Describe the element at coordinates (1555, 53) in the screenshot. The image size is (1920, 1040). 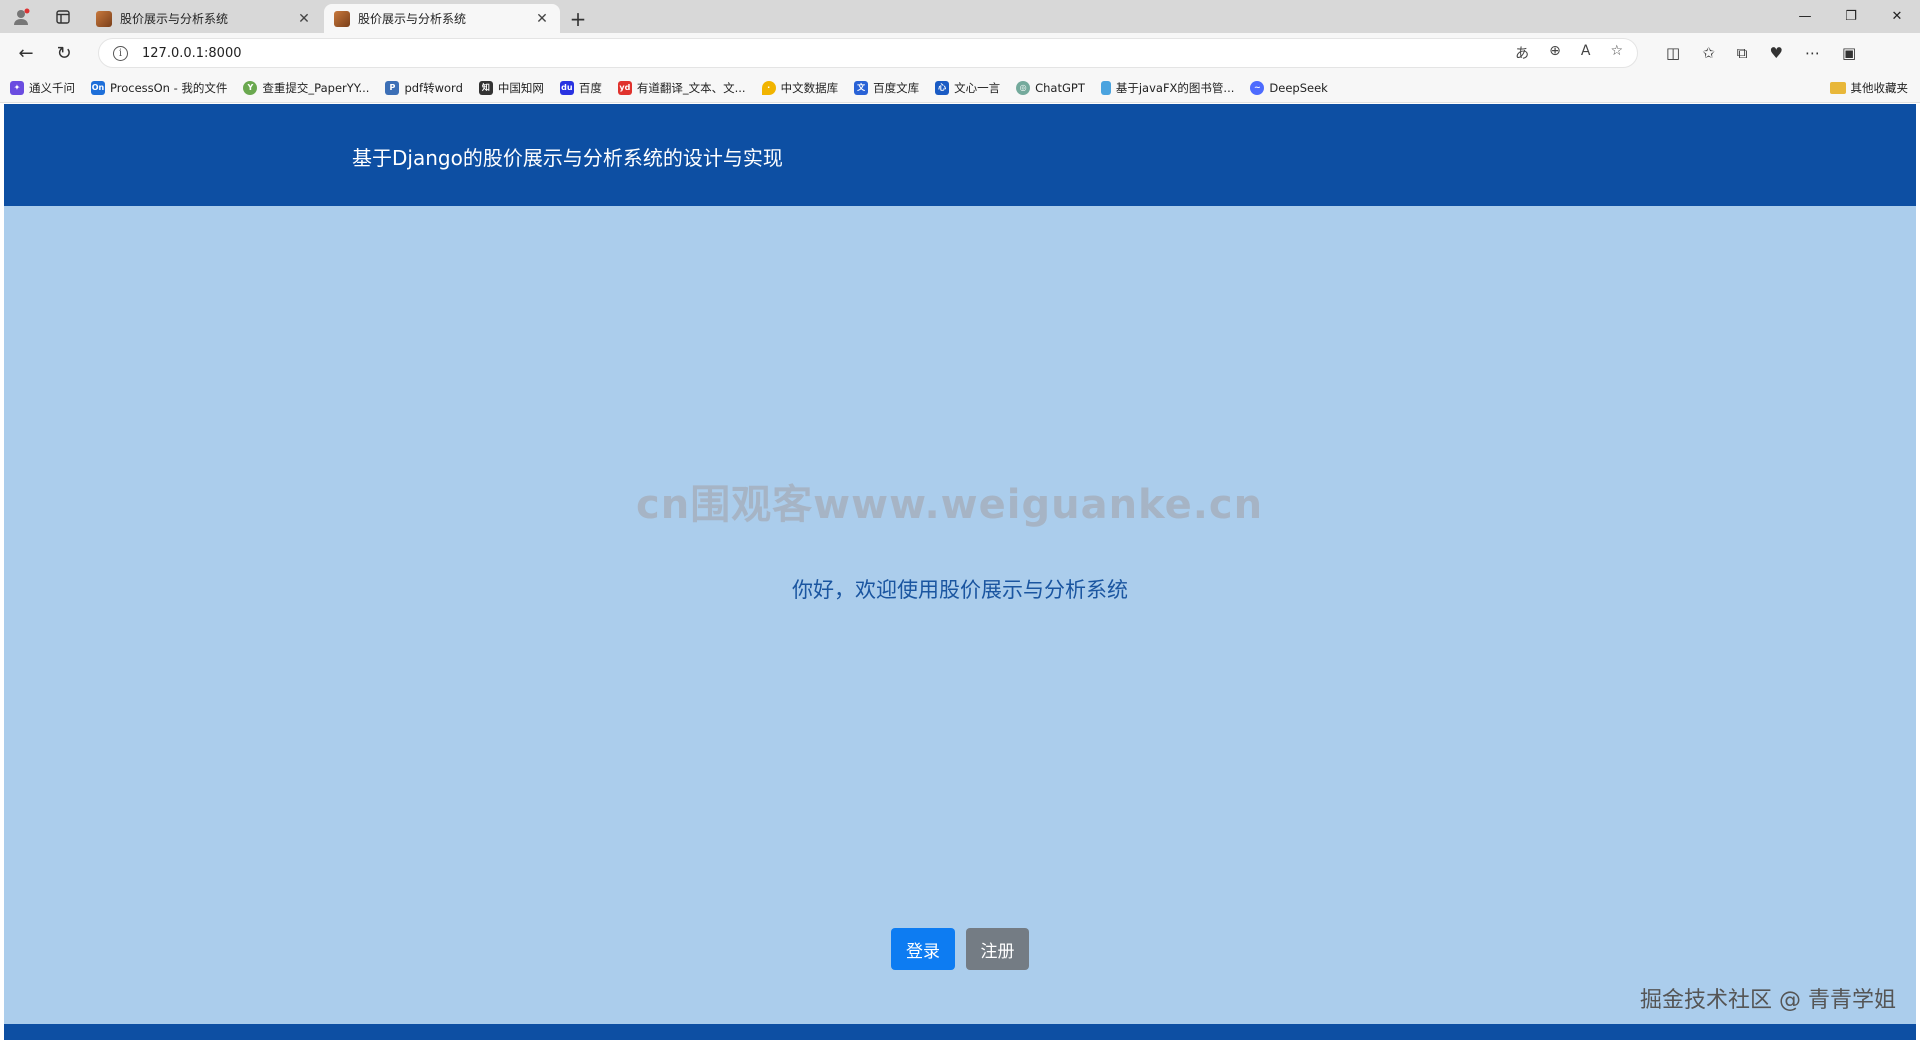
I see `zoom-icon: ⊕` at that location.